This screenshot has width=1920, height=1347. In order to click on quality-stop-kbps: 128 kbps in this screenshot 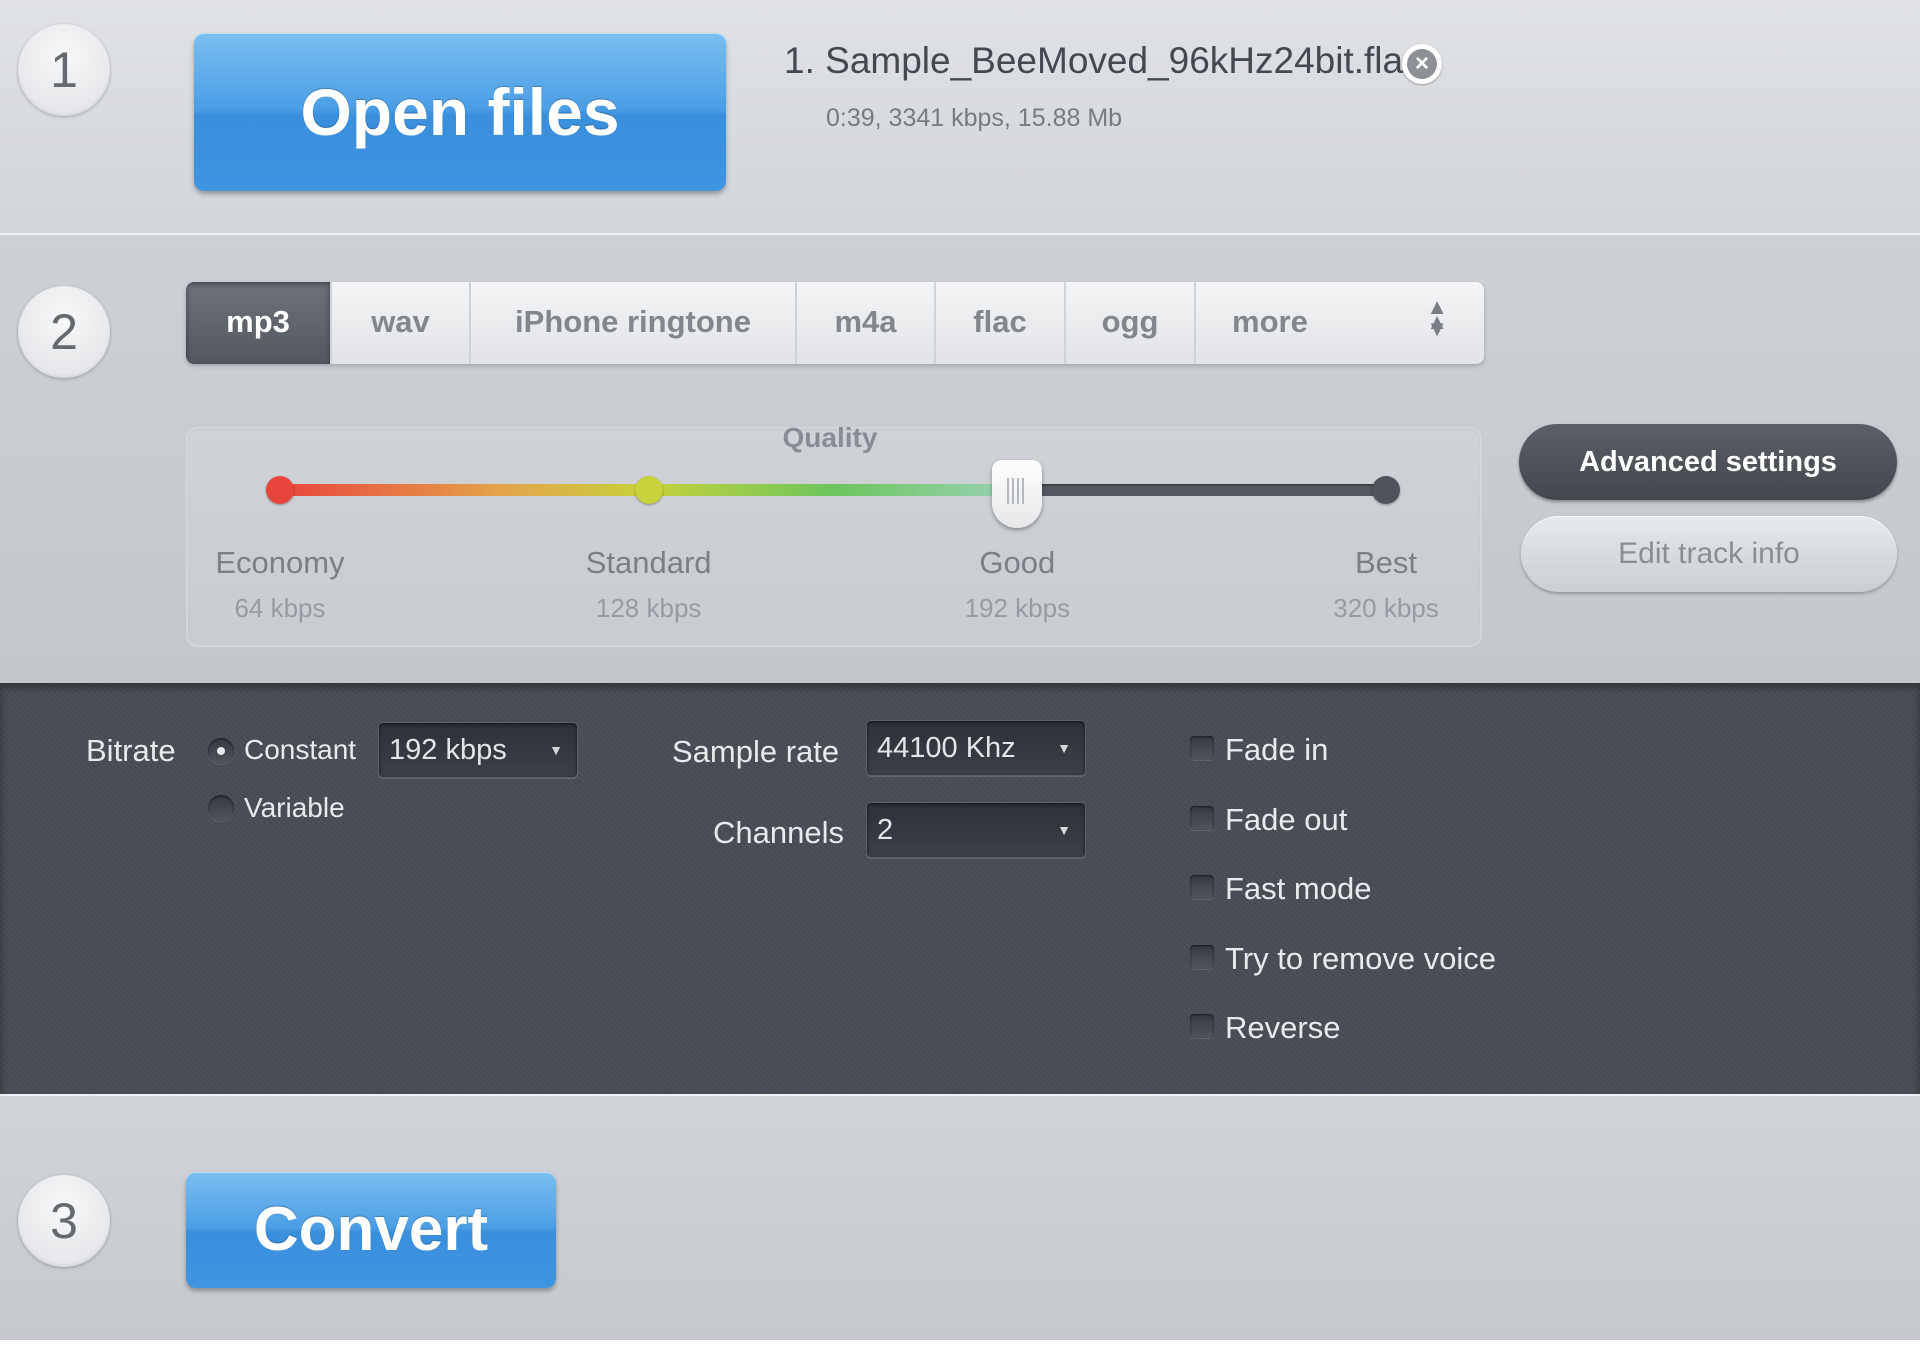, I will do `click(648, 608)`.